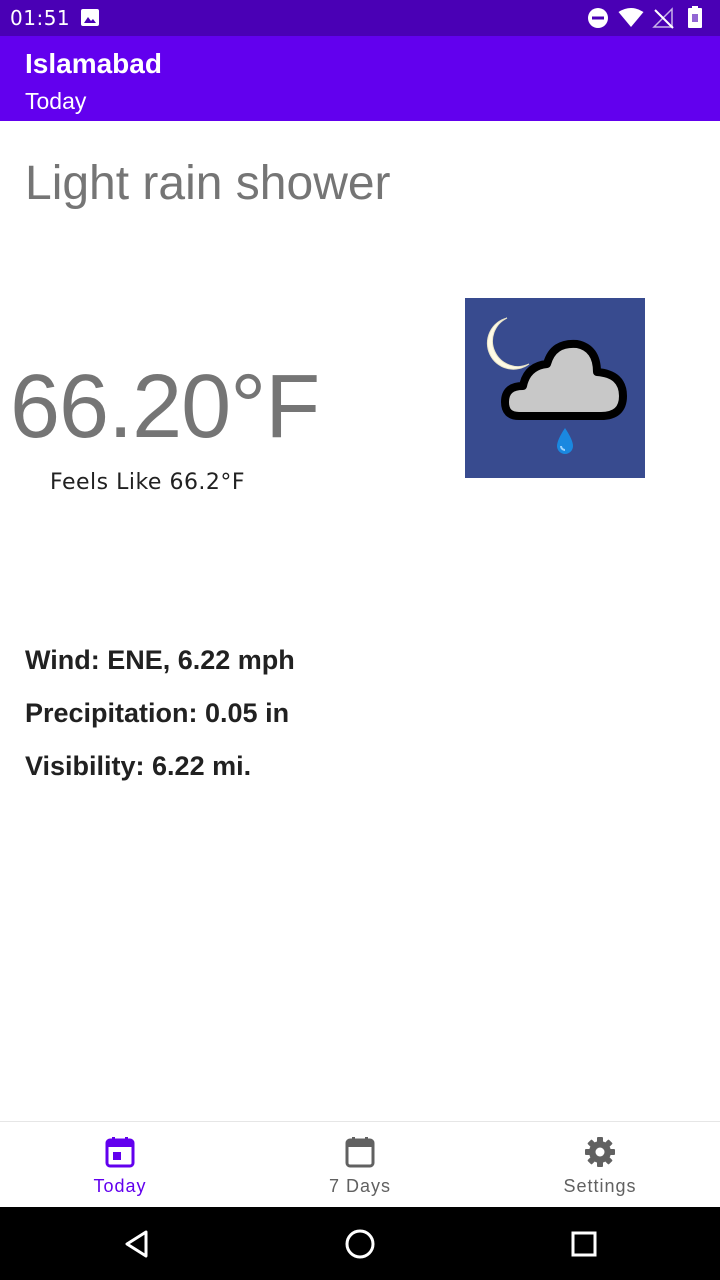  I want to click on wind-detail: Wind: ENE, 6.22 mph, so click(160, 660).